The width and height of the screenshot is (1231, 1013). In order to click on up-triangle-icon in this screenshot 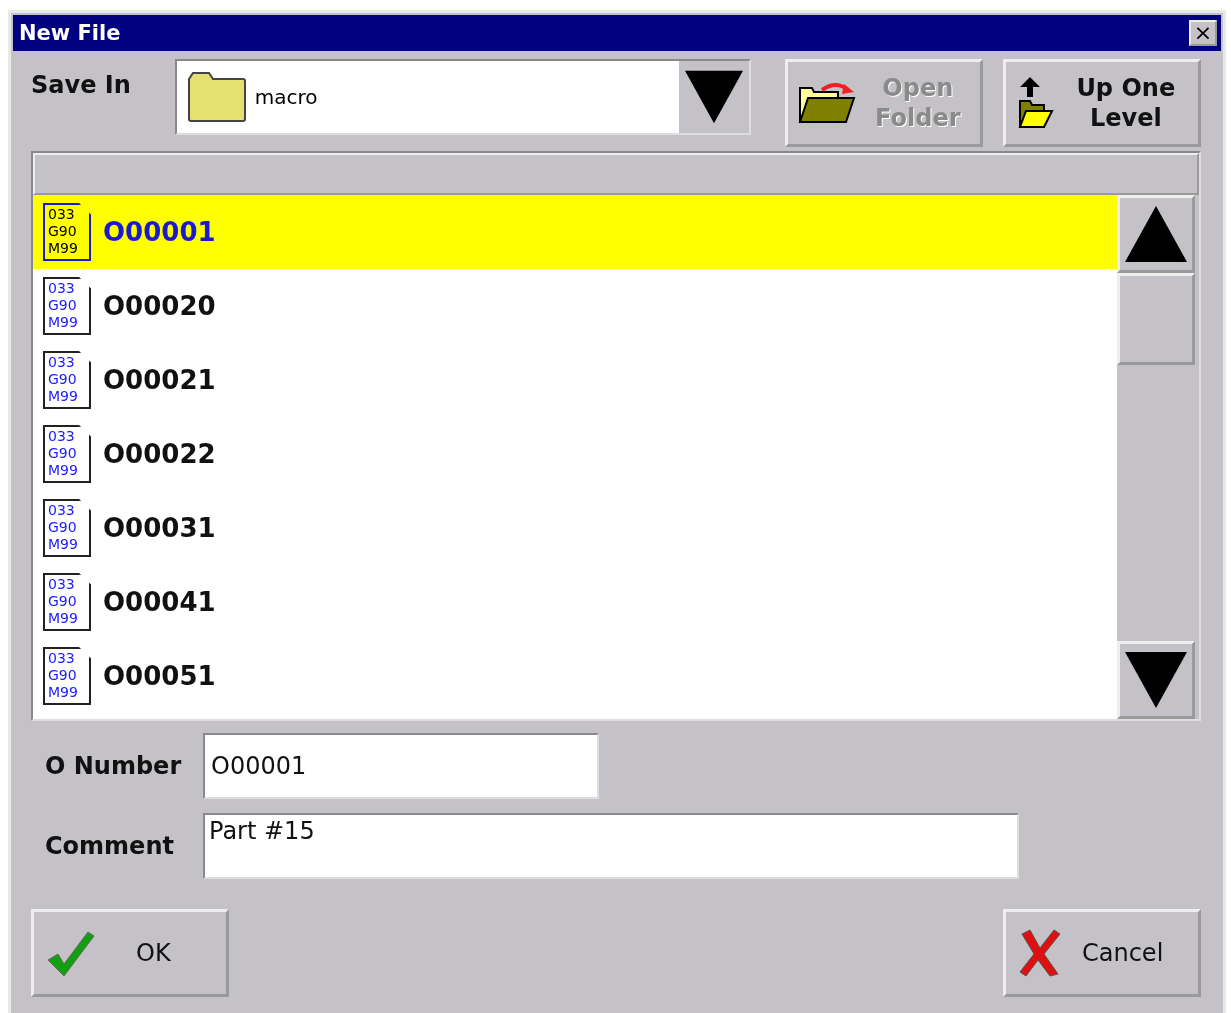, I will do `click(1156, 234)`.